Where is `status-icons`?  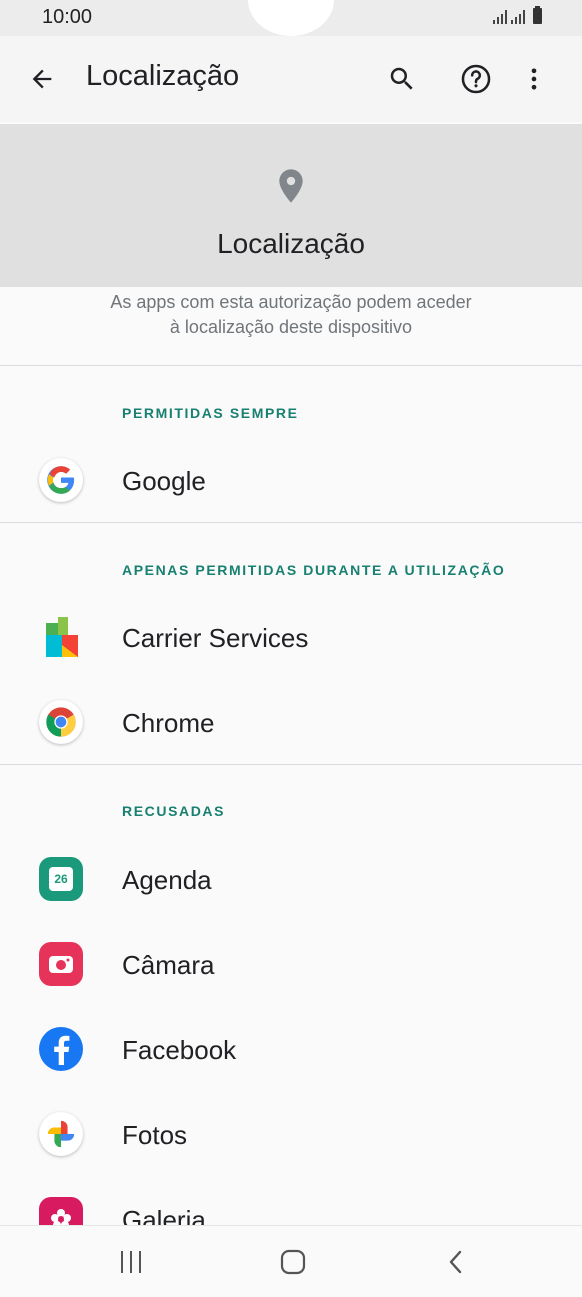 status-icons is located at coordinates (517, 15).